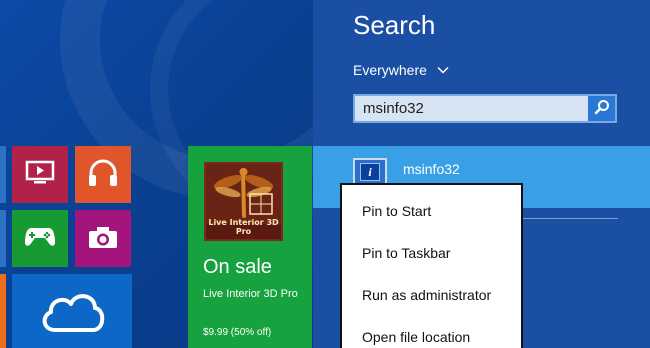  I want to click on magnifier-icon, so click(602, 109).